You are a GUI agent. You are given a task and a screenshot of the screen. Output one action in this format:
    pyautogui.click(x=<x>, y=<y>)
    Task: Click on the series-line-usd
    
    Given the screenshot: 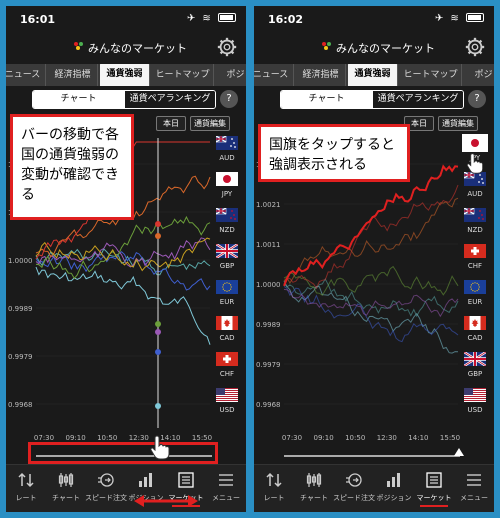 What is the action you would take?
    pyautogui.click(x=123, y=305)
    